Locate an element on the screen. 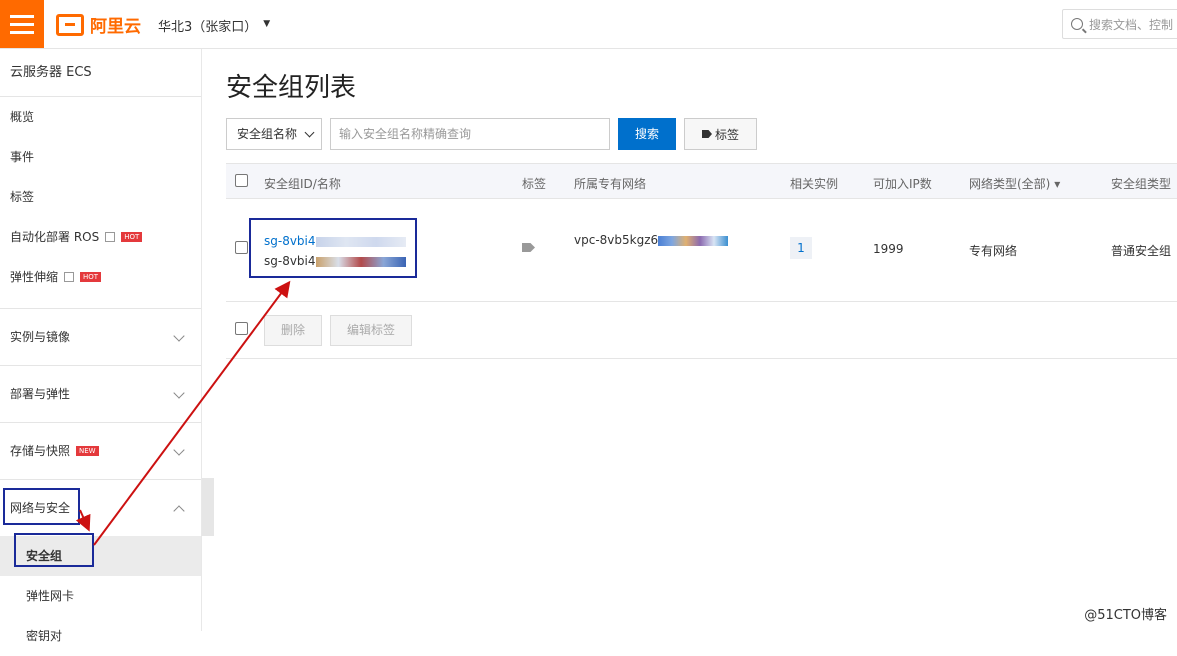 This screenshot has width=1177, height=656. chevron-up-icon is located at coordinates (178, 510).